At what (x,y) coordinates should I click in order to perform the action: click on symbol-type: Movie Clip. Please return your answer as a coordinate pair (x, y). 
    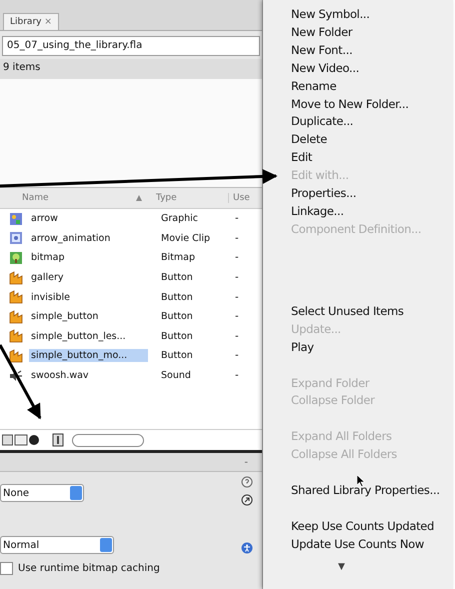
    Looking at the image, I should click on (186, 238).